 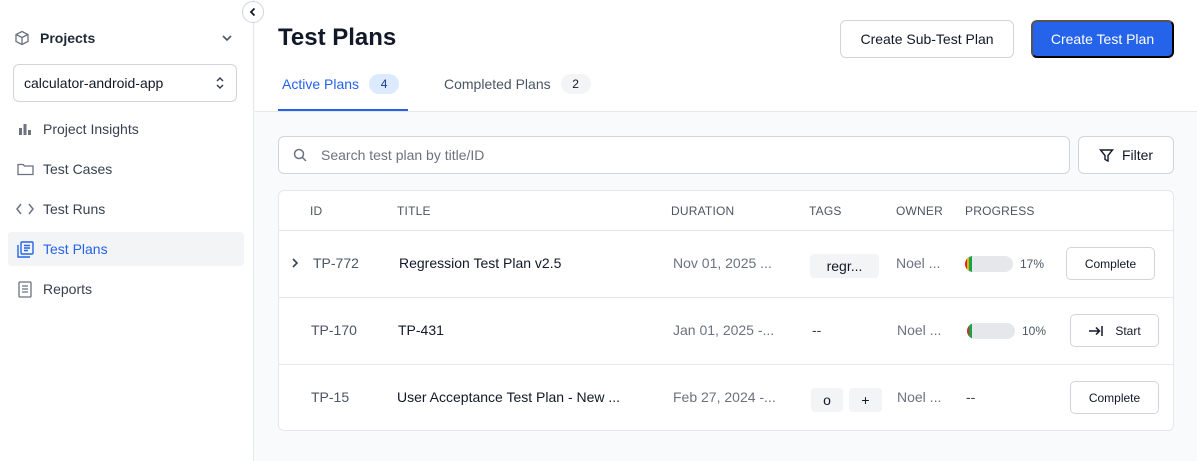 I want to click on folder-icon, so click(x=25, y=169).